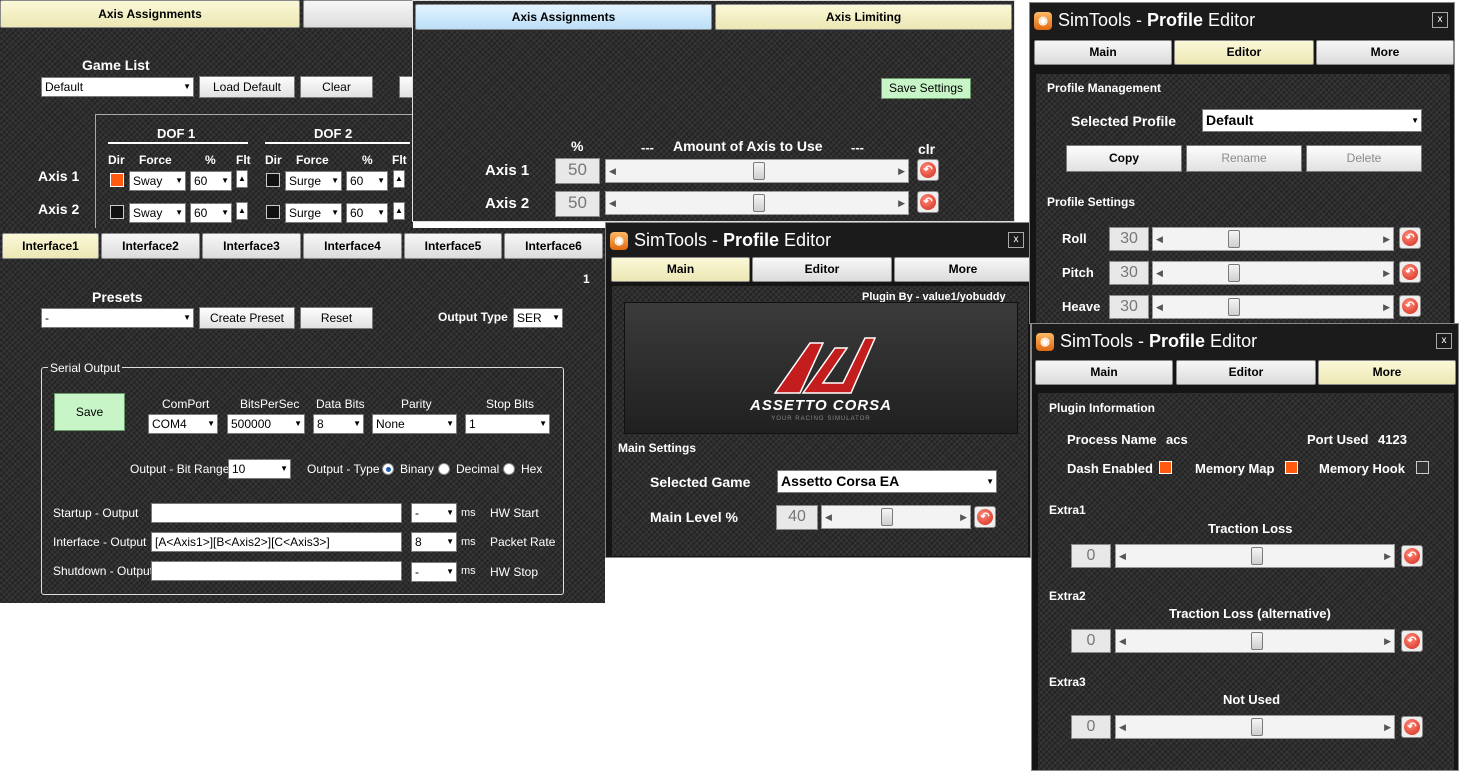  Describe the element at coordinates (273, 180) in the screenshot. I see `axis1-dof2-dir-checkbox` at that location.